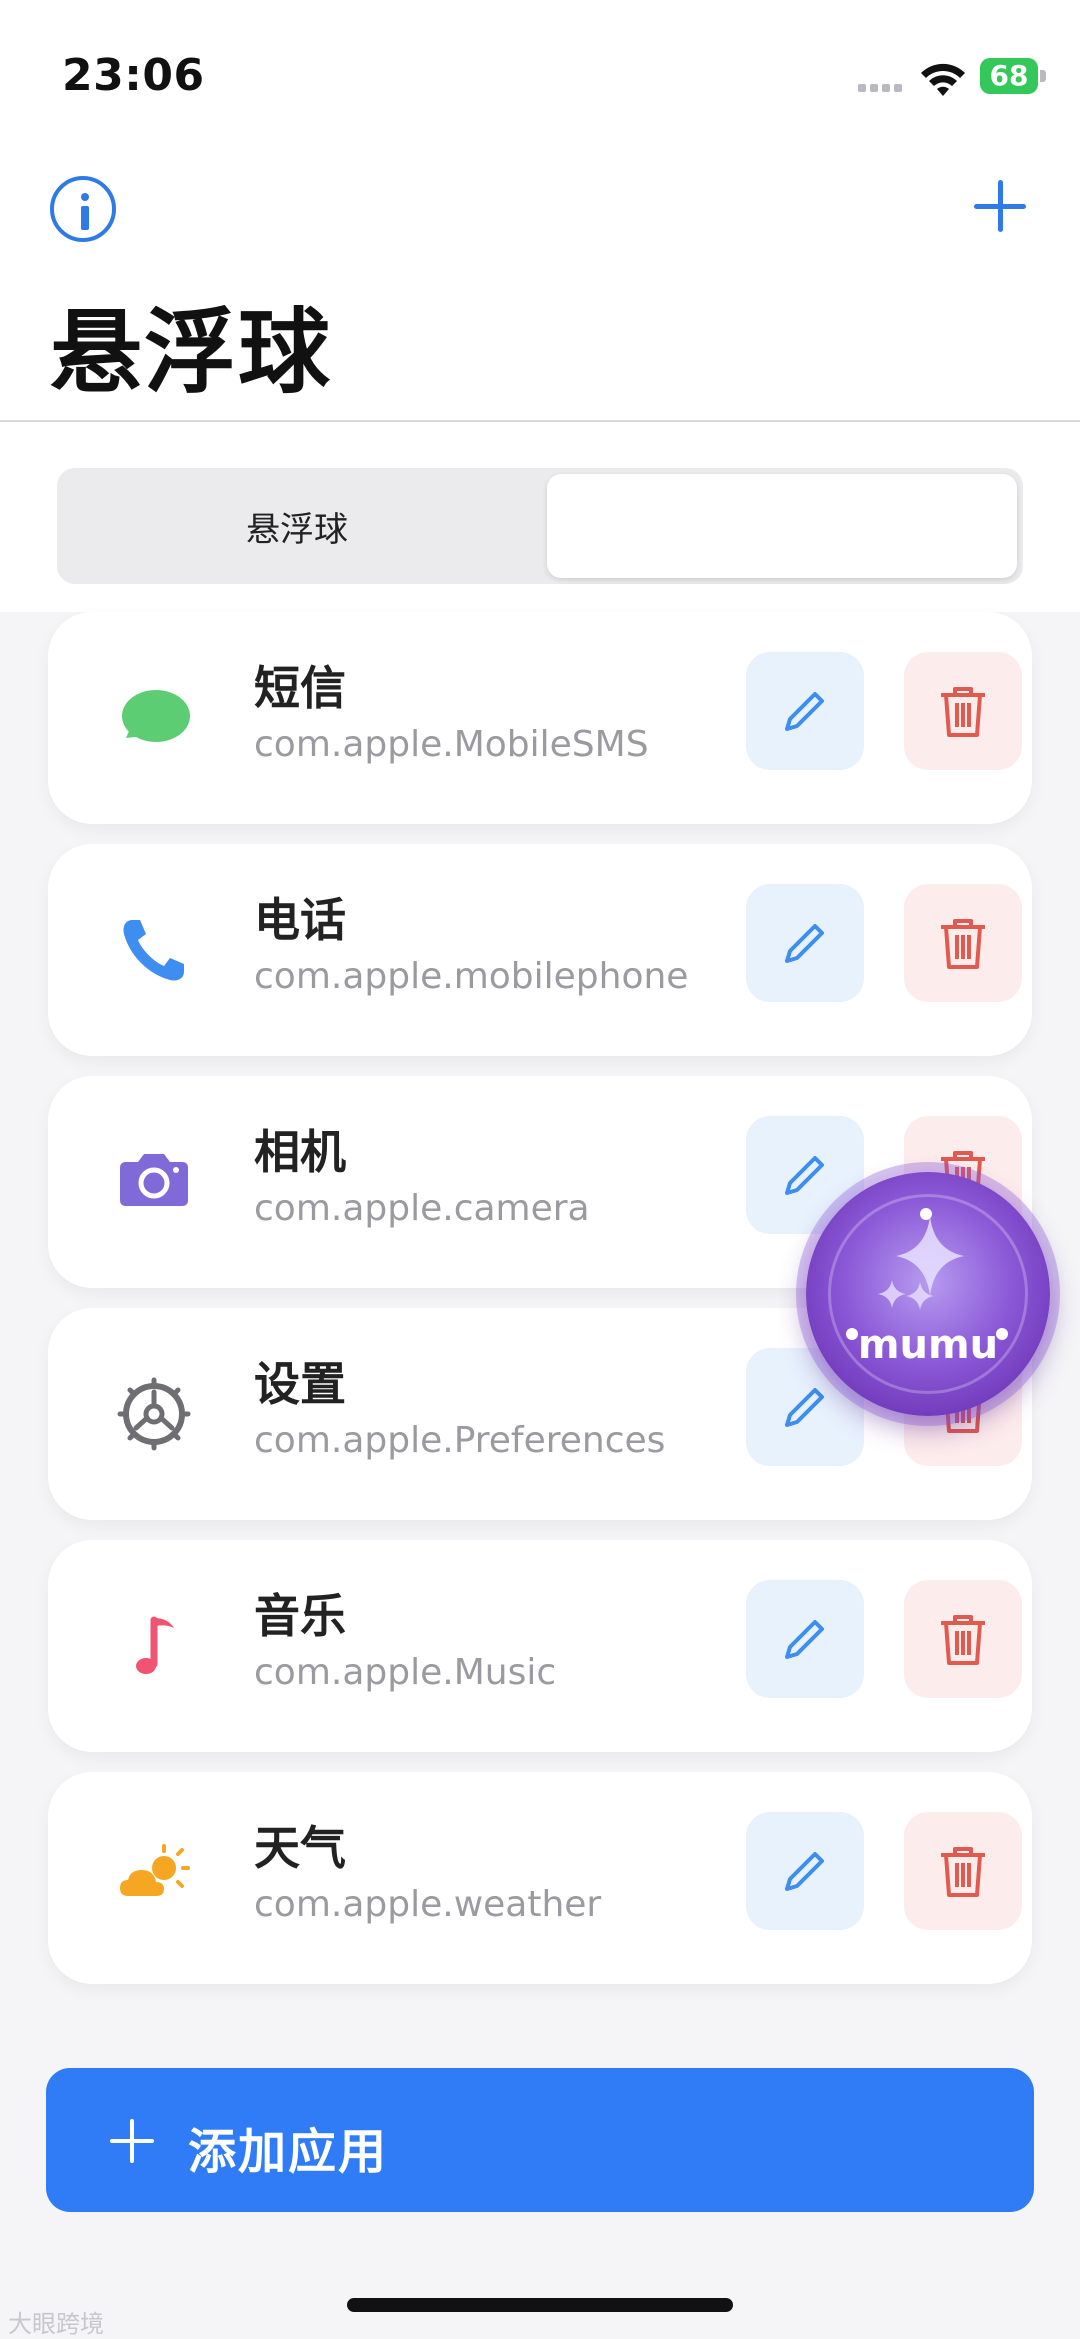 This screenshot has height=2339, width=1080. I want to click on app-bundle-id: com.apple.mobilephone, so click(471, 976).